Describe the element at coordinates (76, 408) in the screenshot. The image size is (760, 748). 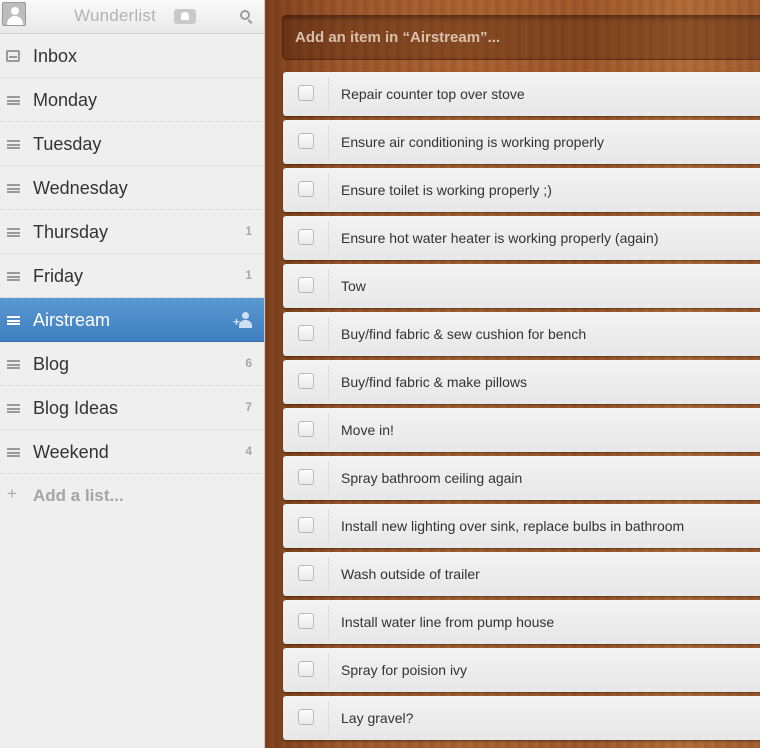
I see `sidebar-item-label: Blog Ideas` at that location.